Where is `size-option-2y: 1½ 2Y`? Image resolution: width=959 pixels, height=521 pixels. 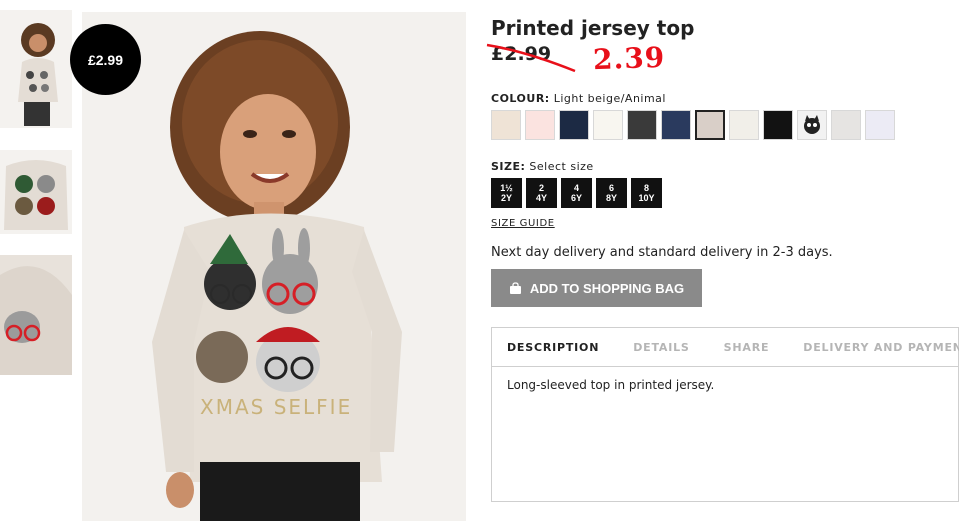
size-option-2y: 1½ 2Y is located at coordinates (506, 193).